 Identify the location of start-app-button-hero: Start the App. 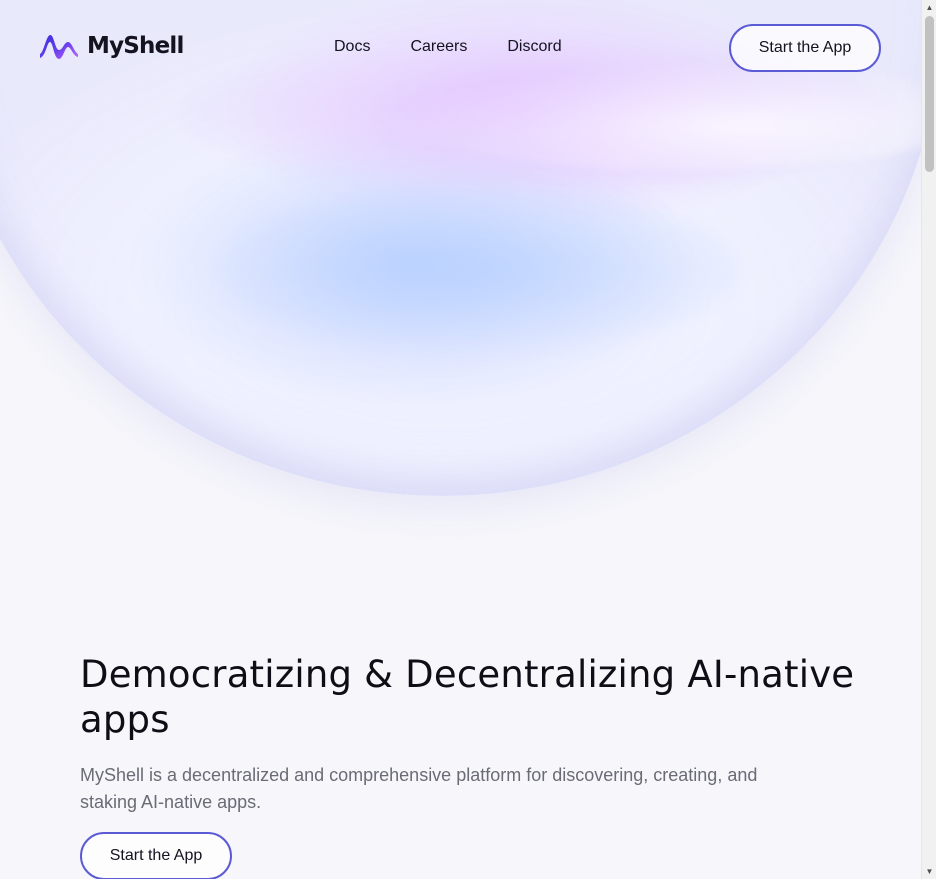
(156, 855).